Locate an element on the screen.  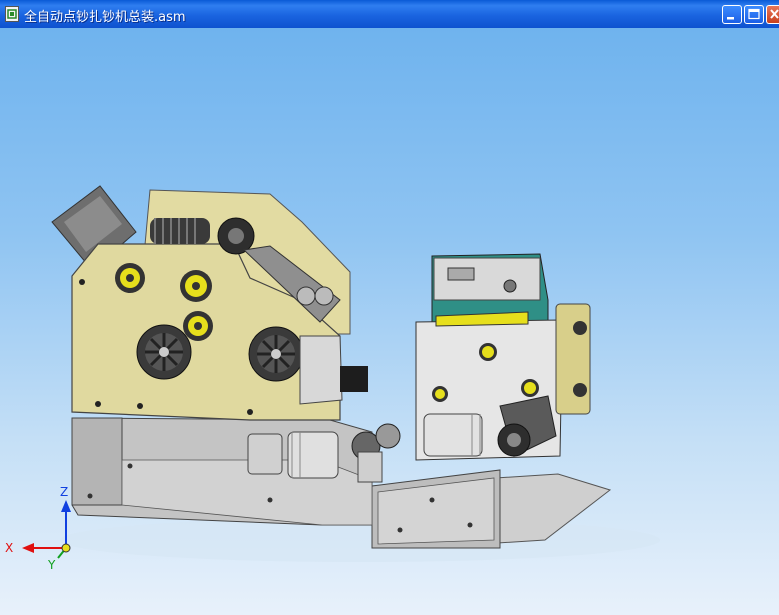
close-button is located at coordinates (772, 14).